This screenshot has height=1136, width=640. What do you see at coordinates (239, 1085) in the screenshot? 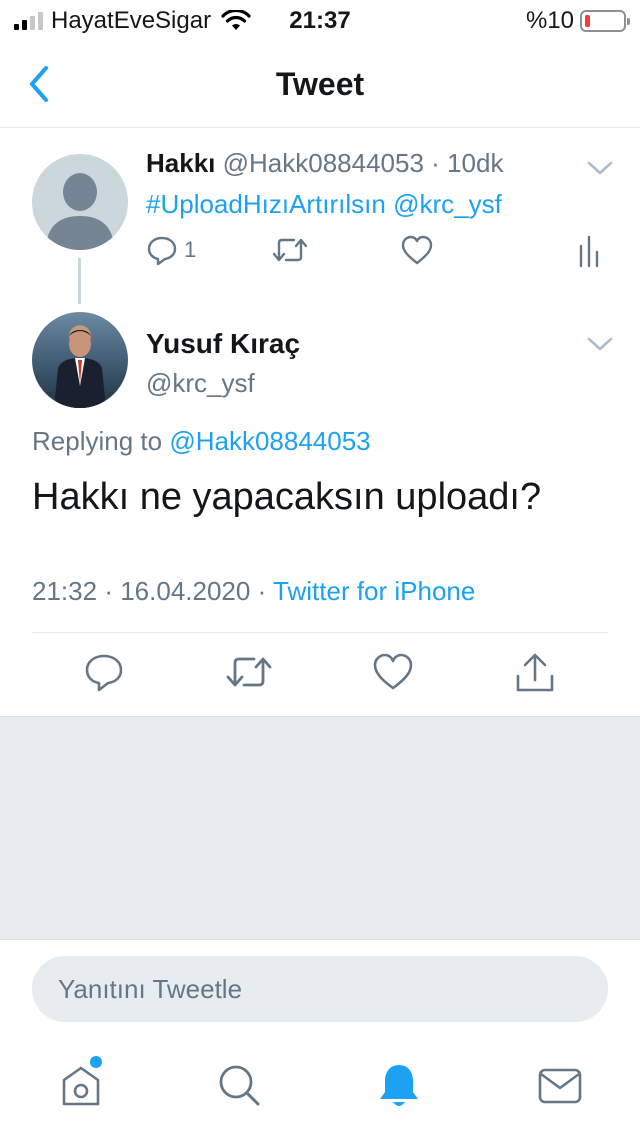
I see `search-icon` at bounding box center [239, 1085].